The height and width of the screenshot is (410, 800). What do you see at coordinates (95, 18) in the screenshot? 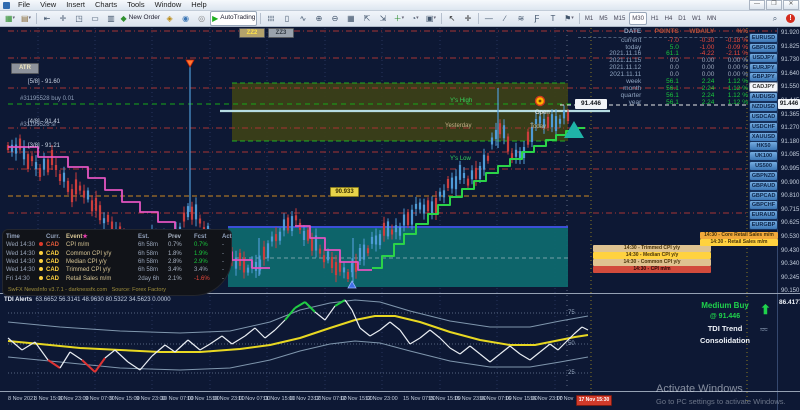
I see `frame-icon: ▭` at bounding box center [95, 18].